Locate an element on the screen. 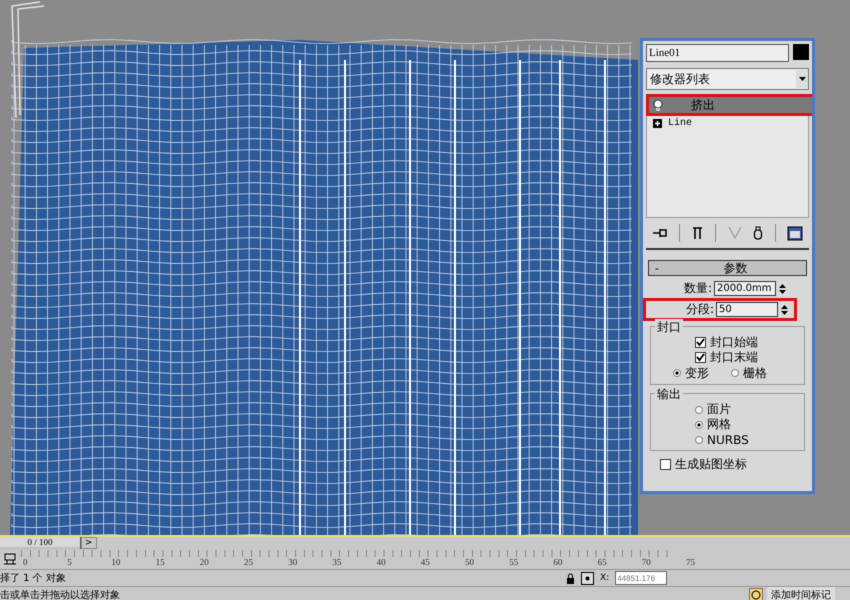 The height and width of the screenshot is (600, 850). x-coordinate-field: 44851.176 is located at coordinates (641, 578).